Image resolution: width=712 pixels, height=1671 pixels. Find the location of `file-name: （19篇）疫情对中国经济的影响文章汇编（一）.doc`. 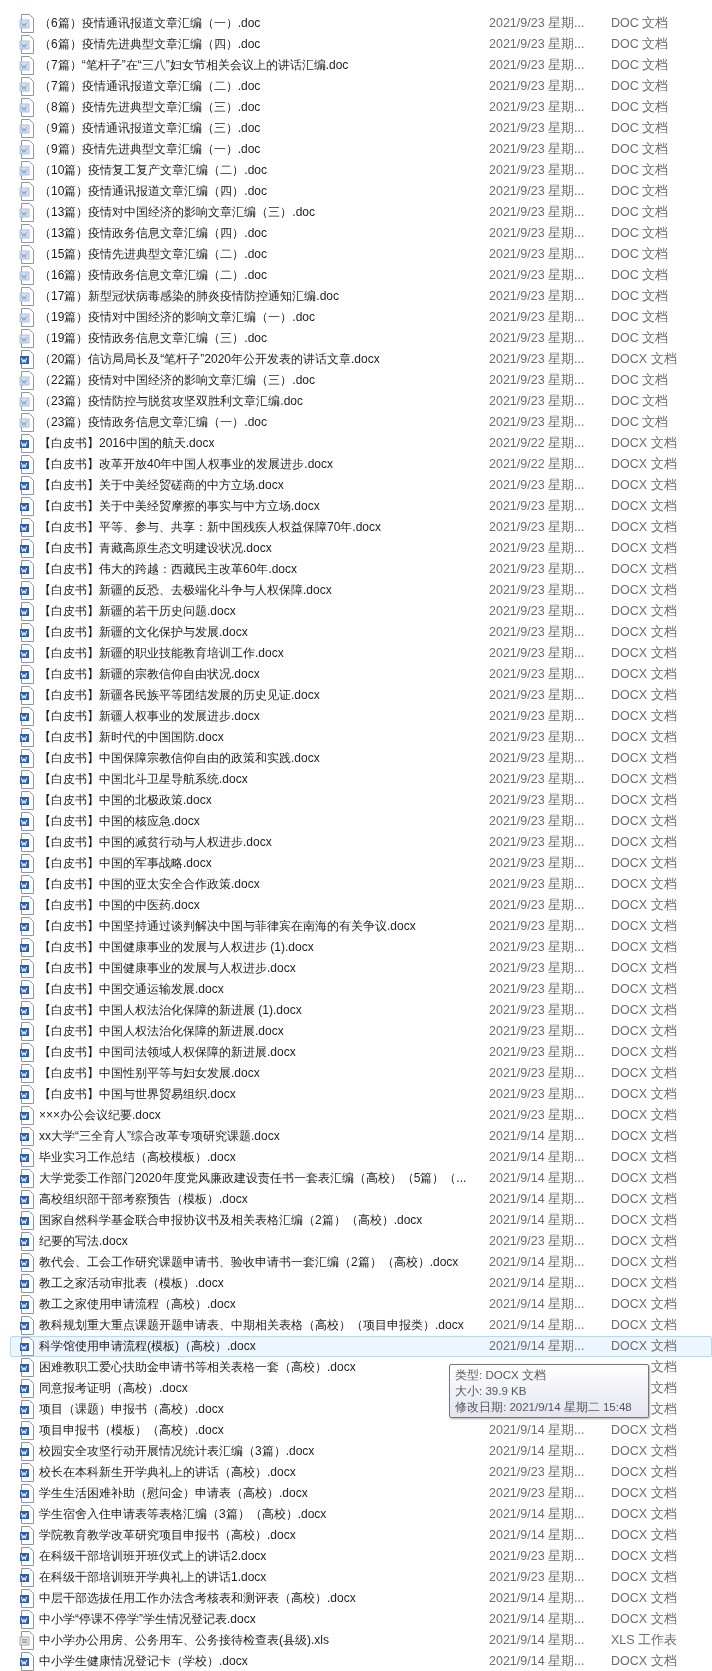

file-name: （19篇）疫情对中国经济的影响文章汇编（一）.doc is located at coordinates (177, 317).